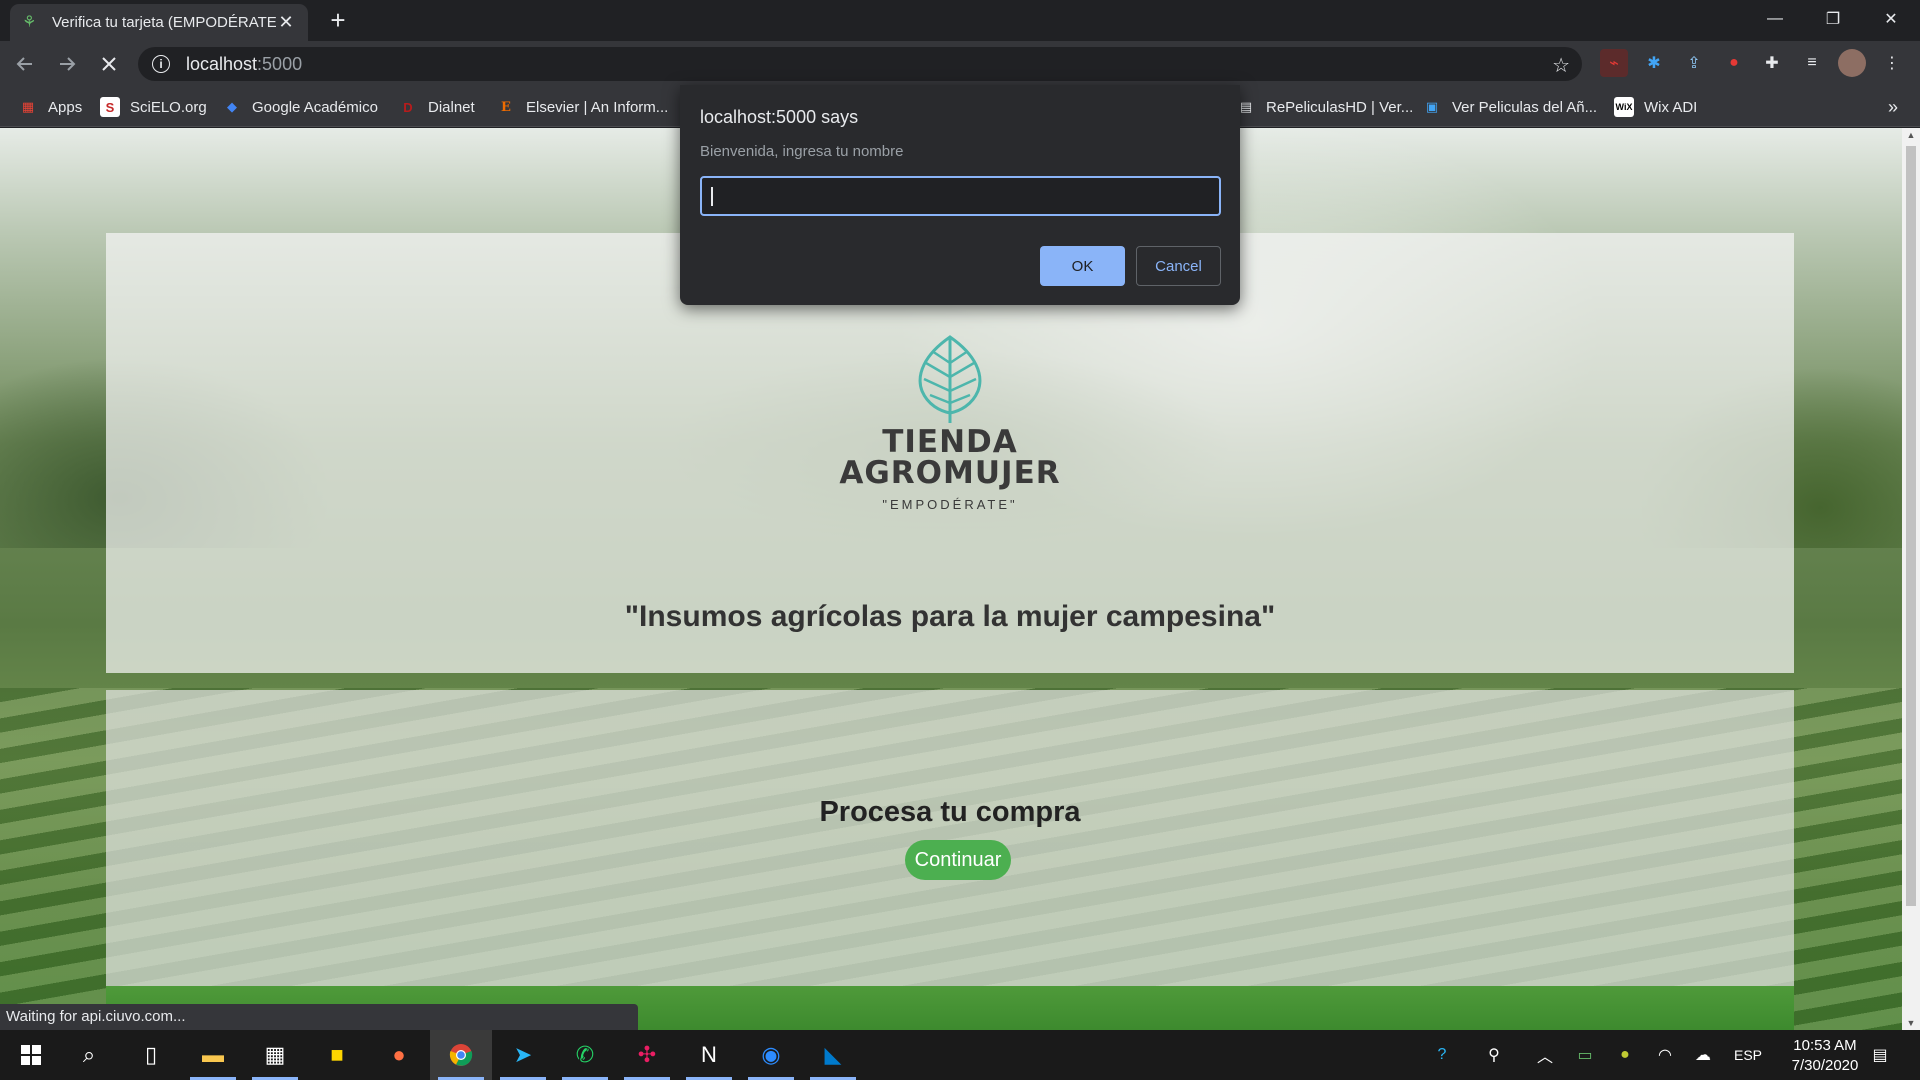  What do you see at coordinates (1775, 19) in the screenshot?
I see `minimize-button: —` at bounding box center [1775, 19].